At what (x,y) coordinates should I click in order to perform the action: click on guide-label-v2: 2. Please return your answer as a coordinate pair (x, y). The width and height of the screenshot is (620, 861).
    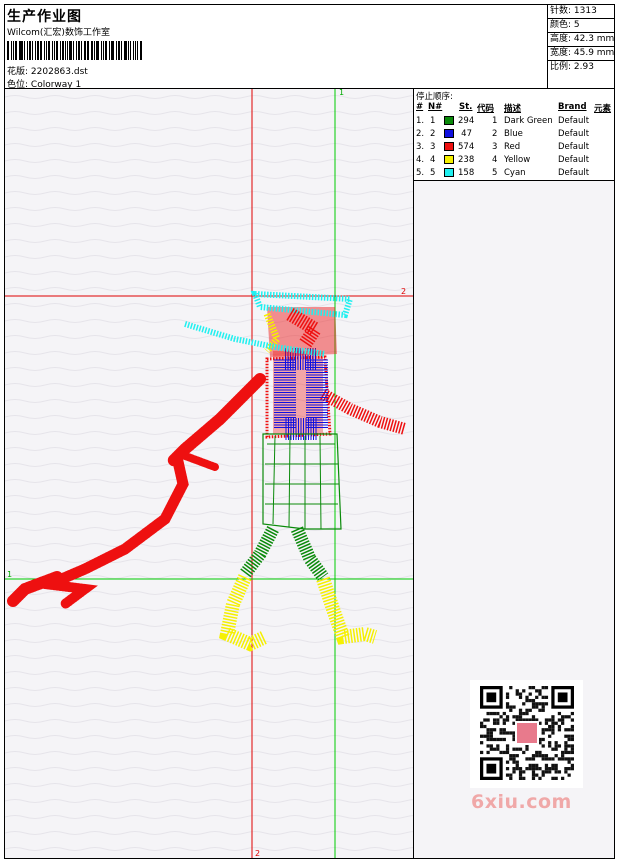
    Looking at the image, I should click on (257, 853).